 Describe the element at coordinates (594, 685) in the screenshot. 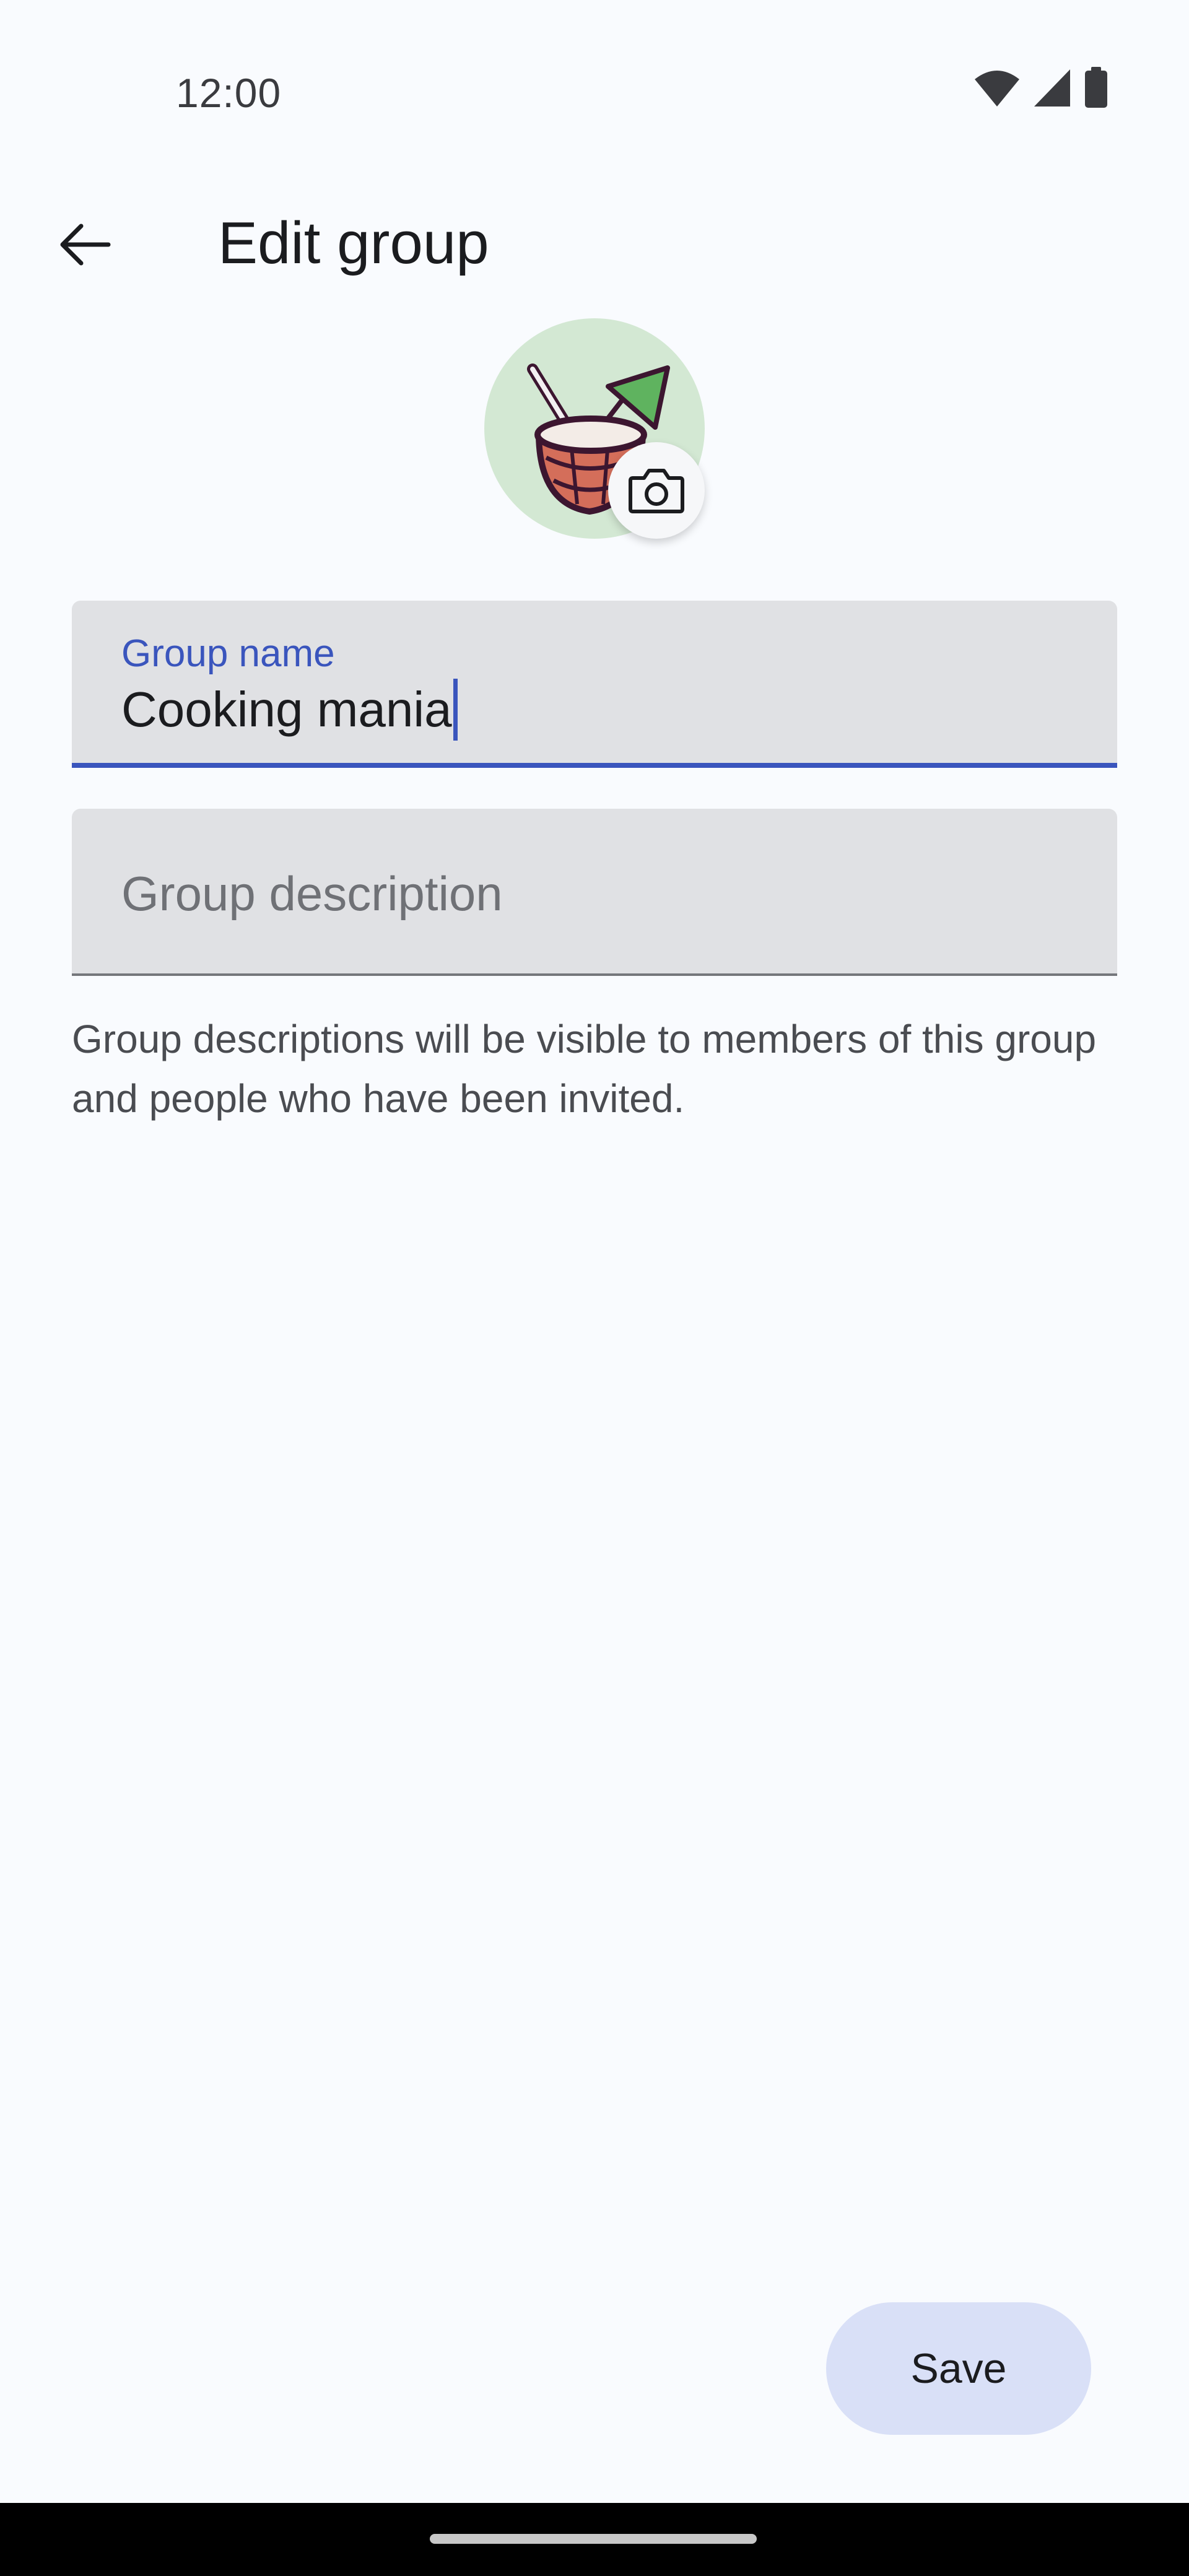

I see `group-name-field: Group name Cooking mania` at that location.